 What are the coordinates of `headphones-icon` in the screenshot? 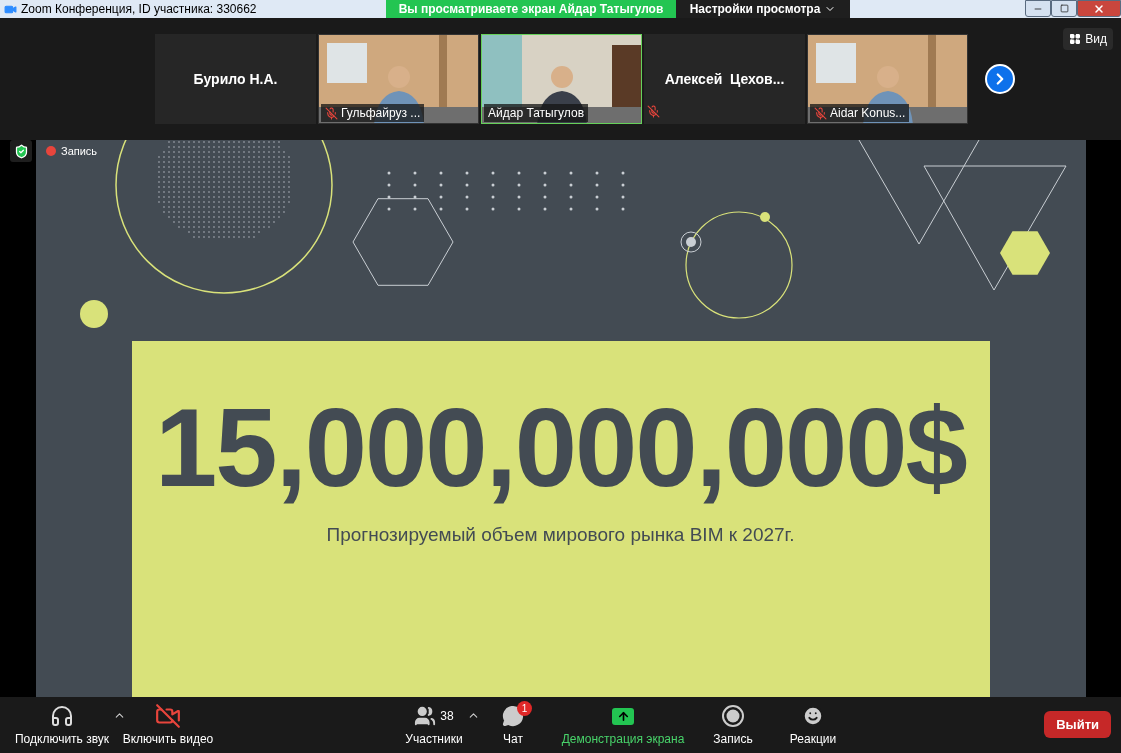 It's located at (62, 716).